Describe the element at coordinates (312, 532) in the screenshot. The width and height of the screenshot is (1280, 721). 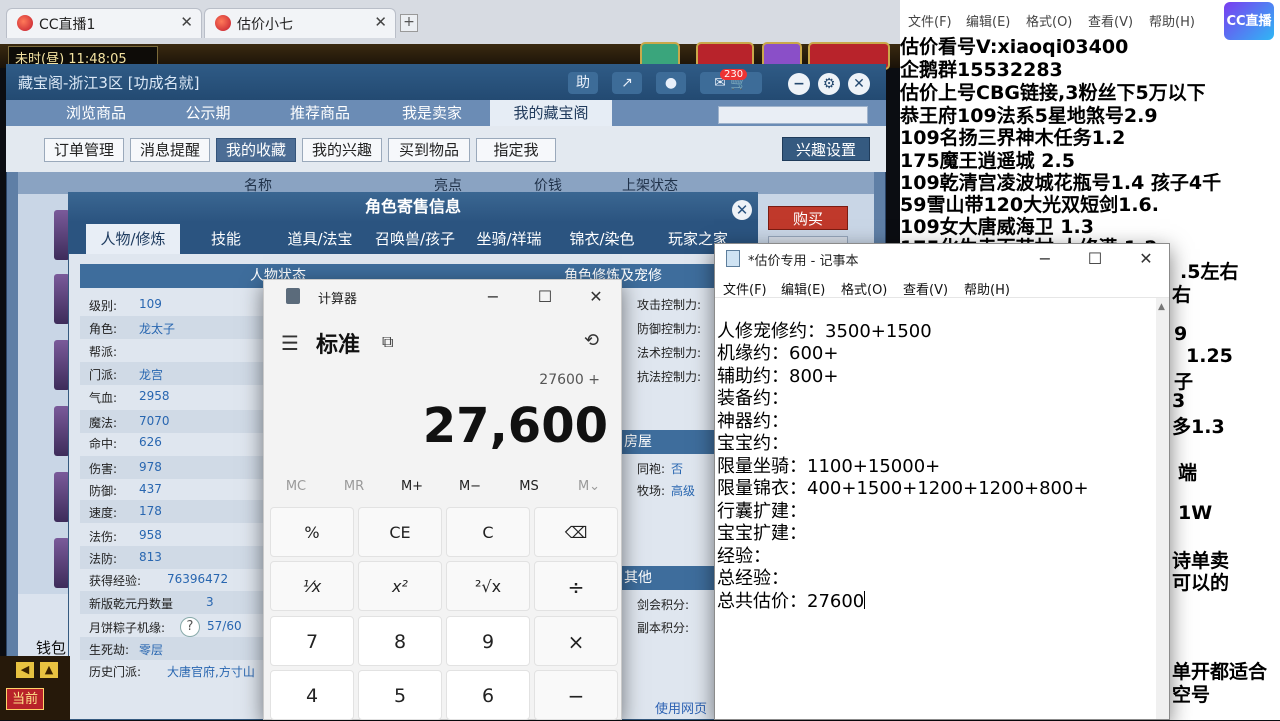
I see `percent-button: %` at that location.